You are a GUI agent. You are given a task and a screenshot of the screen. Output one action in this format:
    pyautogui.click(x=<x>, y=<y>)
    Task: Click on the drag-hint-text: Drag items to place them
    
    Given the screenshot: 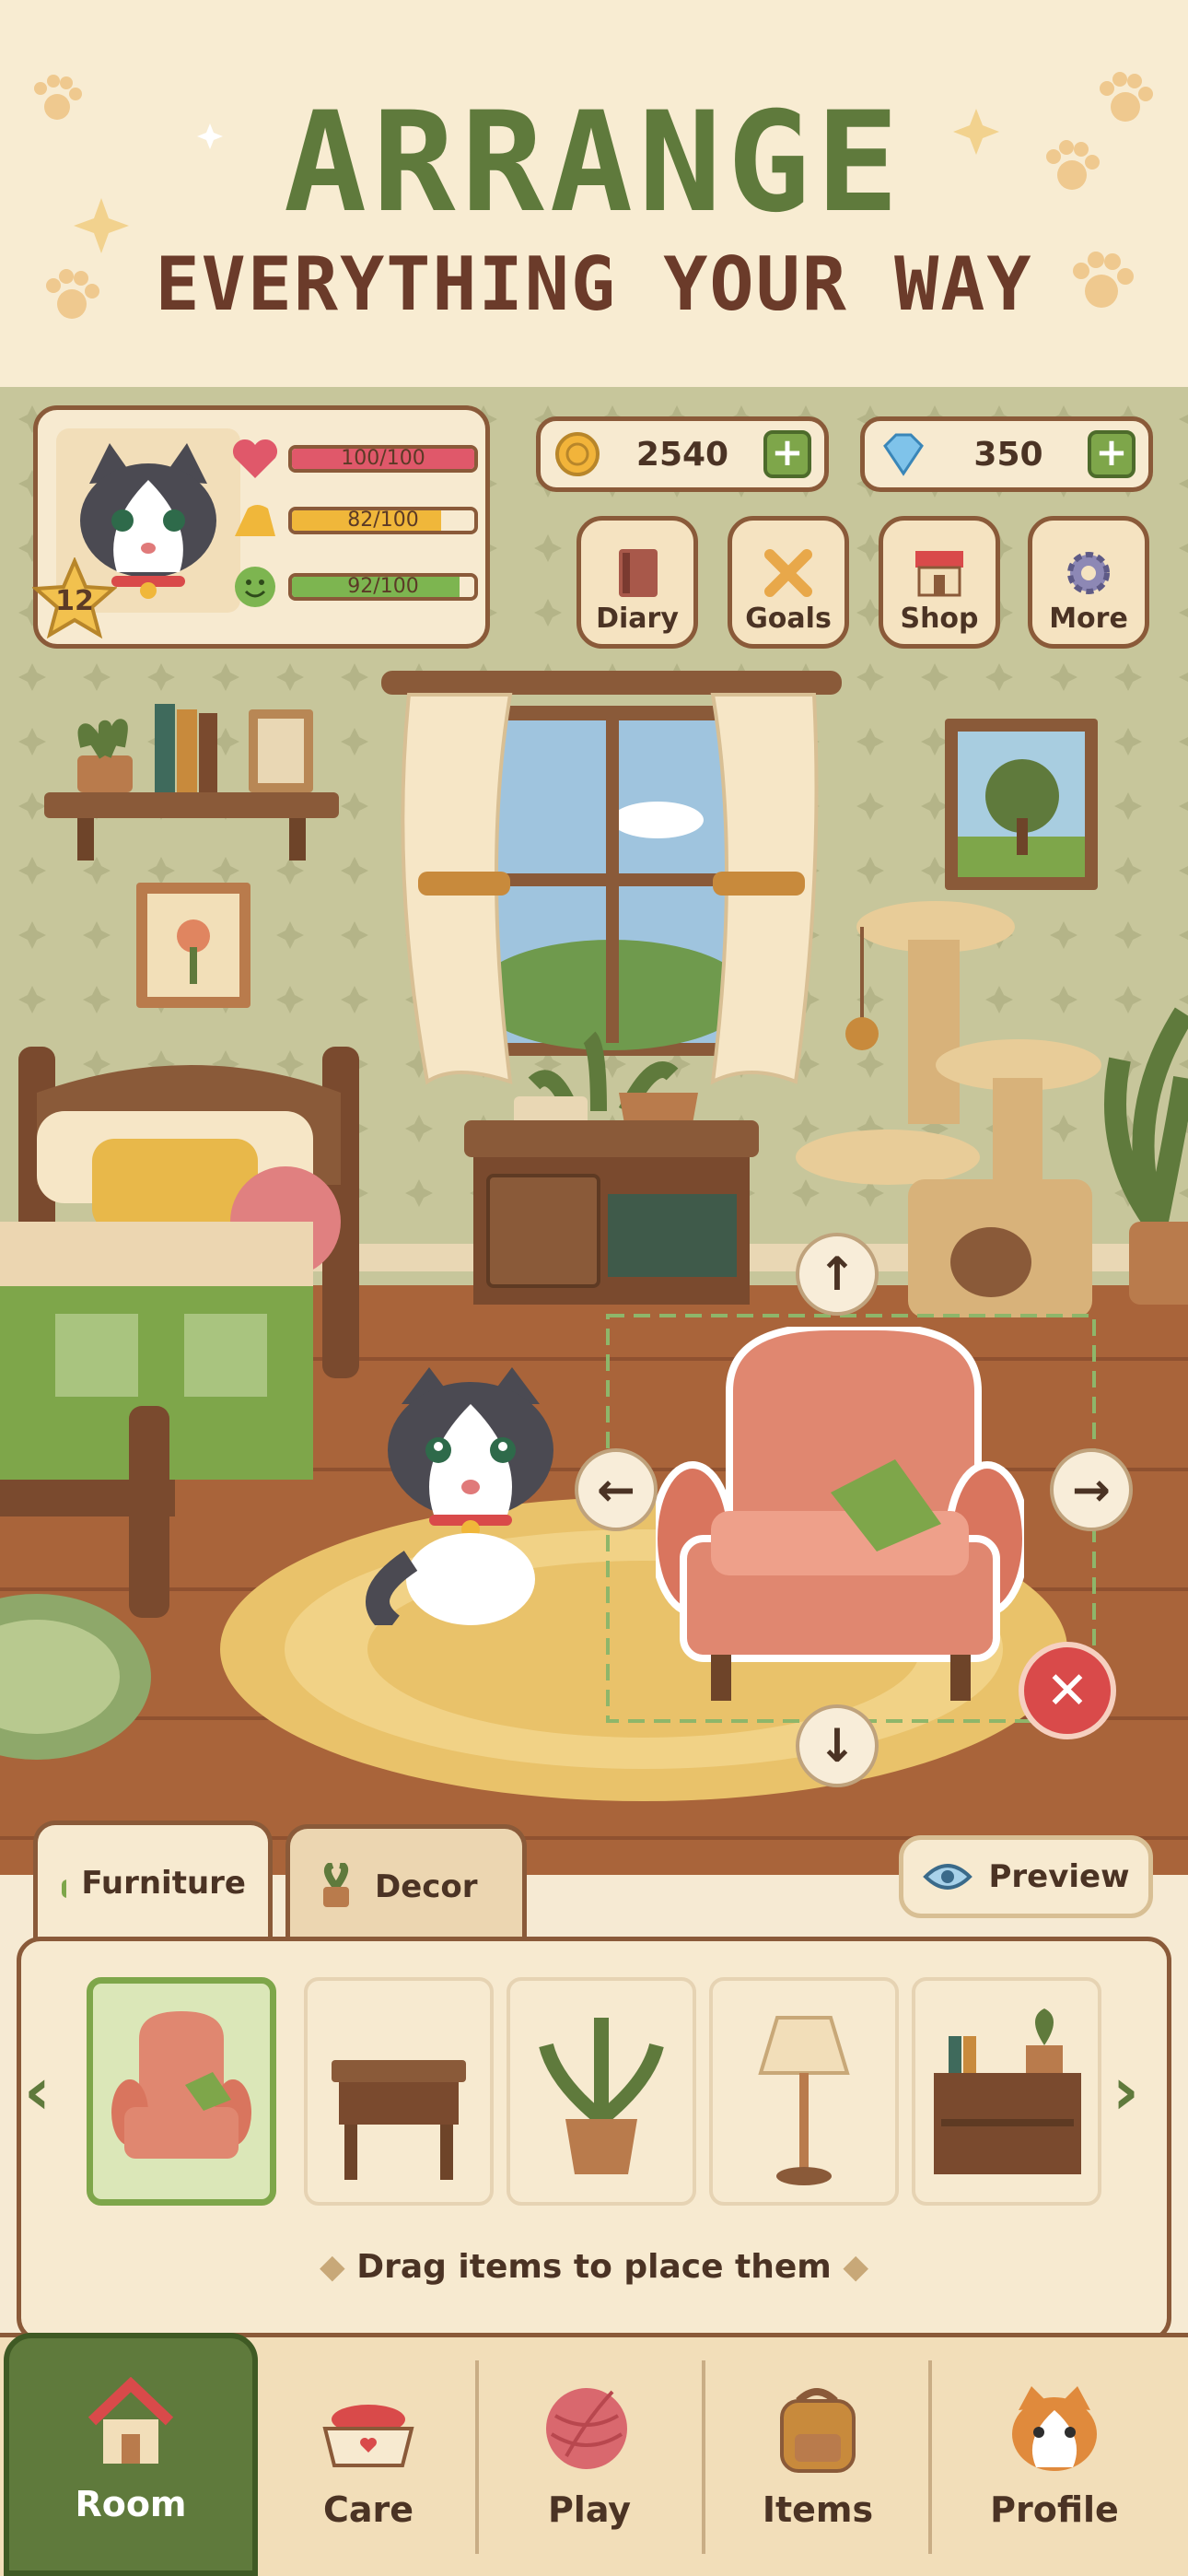 What is the action you would take?
    pyautogui.click(x=594, y=2267)
    